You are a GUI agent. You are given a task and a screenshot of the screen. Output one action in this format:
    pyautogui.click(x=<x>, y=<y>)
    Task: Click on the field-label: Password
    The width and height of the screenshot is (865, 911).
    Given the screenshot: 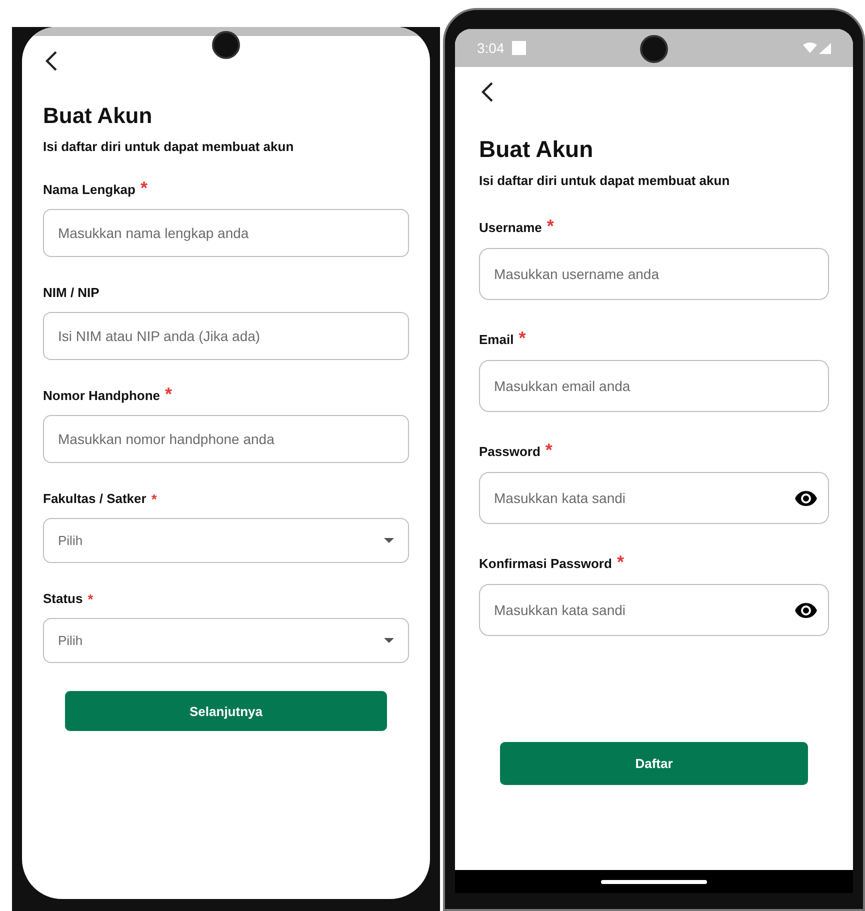 What is the action you would take?
    pyautogui.click(x=509, y=452)
    